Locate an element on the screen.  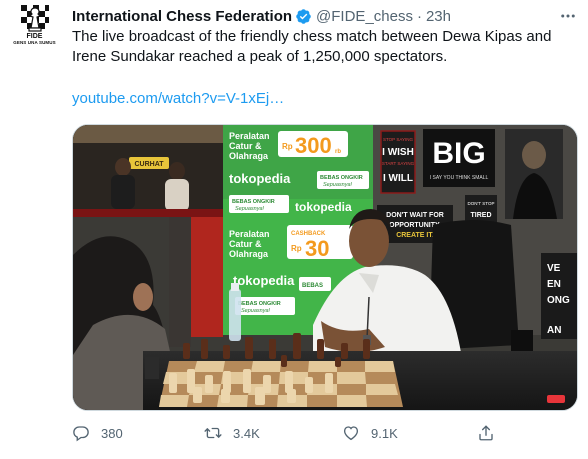
poster-stop-line-1: DON'T STOP is located at coordinates (481, 203).